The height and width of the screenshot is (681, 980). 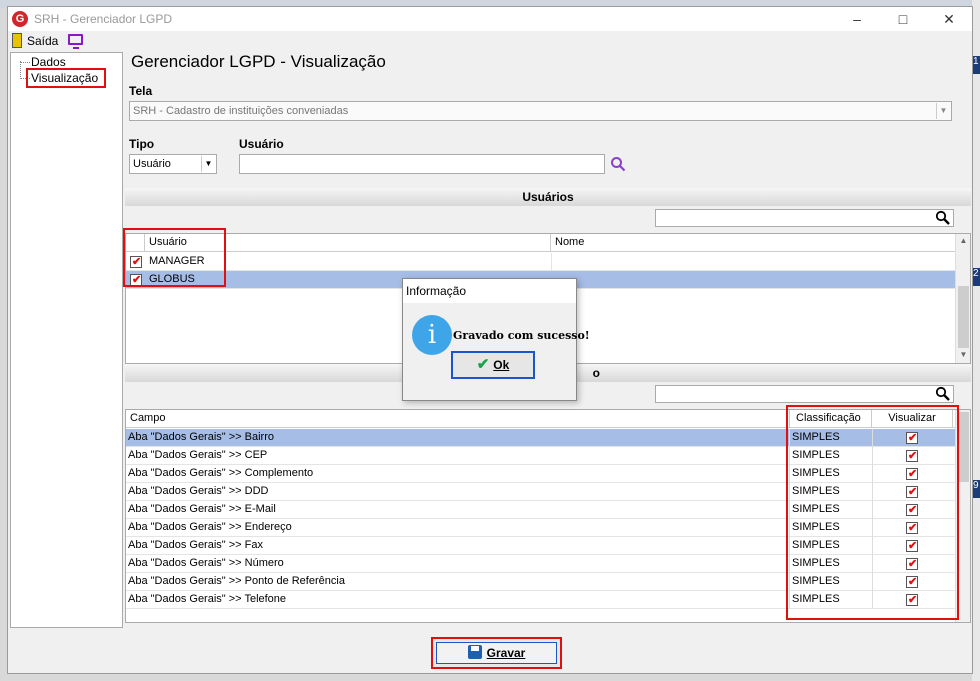 What do you see at coordinates (501, 365) in the screenshot?
I see `ok-button-label: Ok` at bounding box center [501, 365].